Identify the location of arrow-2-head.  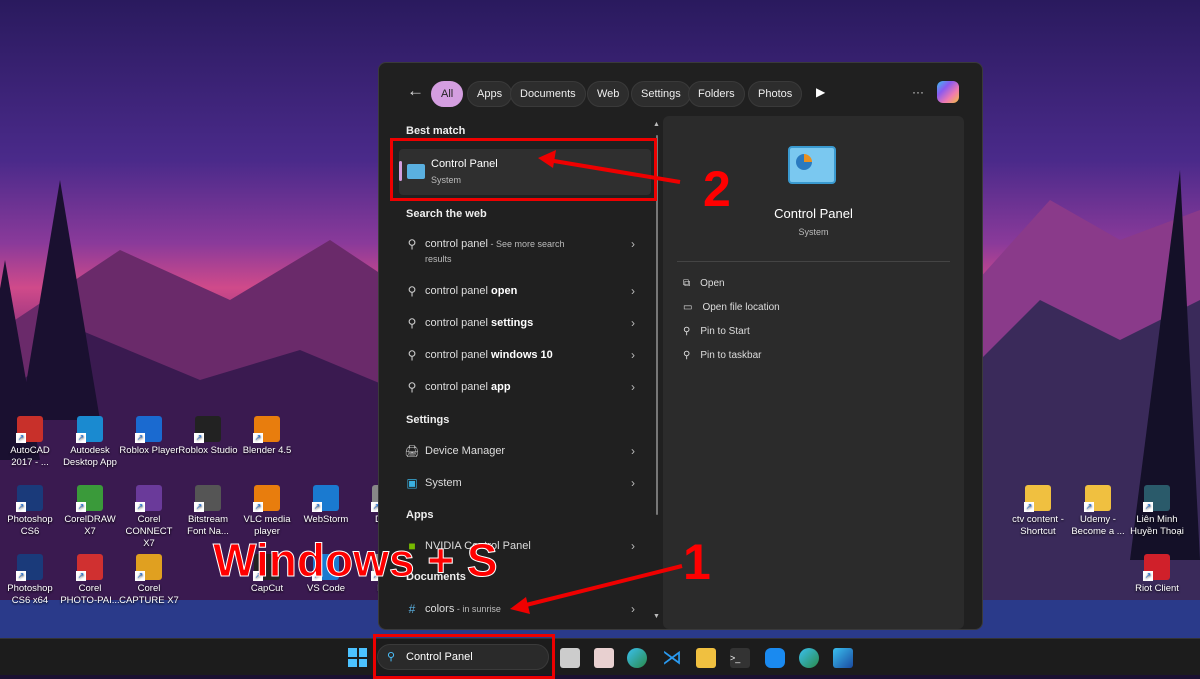
(547, 159).